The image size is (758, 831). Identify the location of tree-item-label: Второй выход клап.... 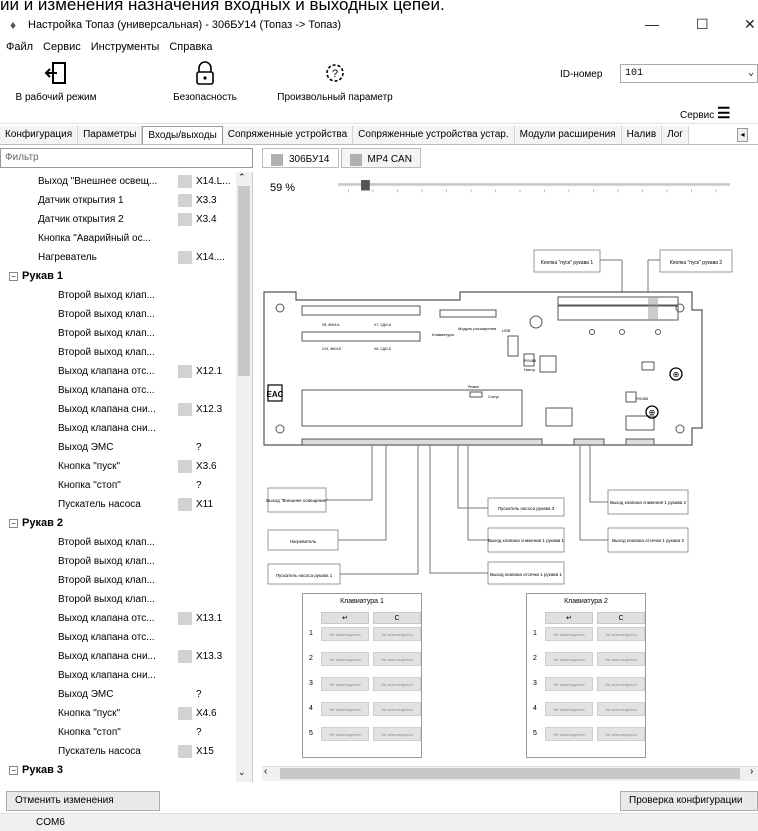
(106, 599).